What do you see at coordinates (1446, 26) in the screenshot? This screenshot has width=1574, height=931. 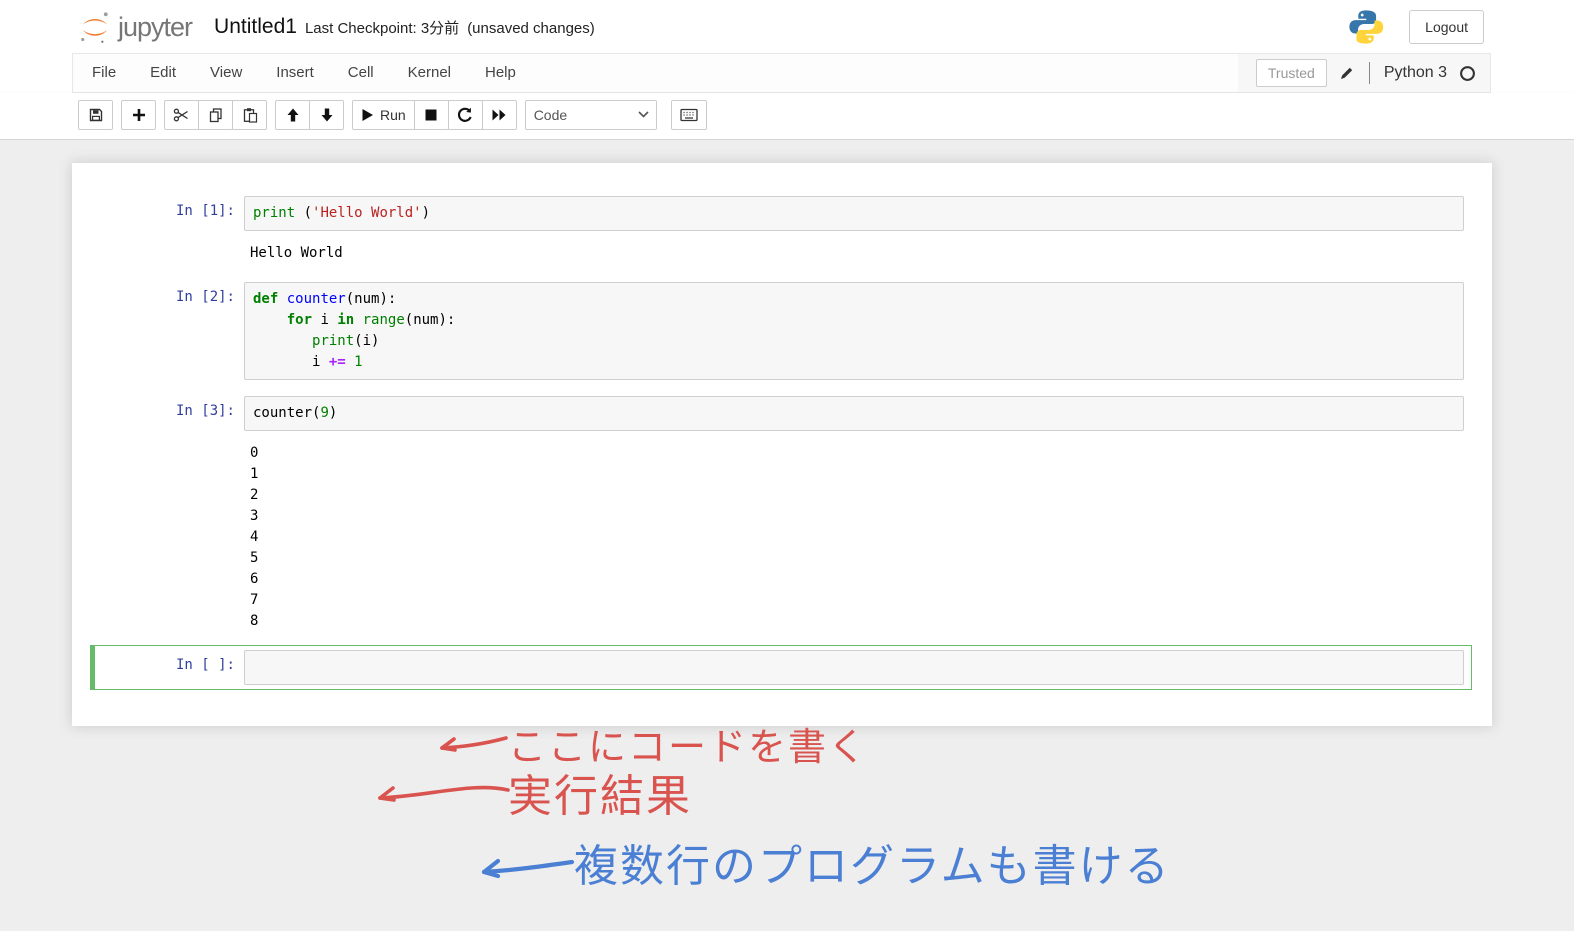 I see `logout-button: Logout` at bounding box center [1446, 26].